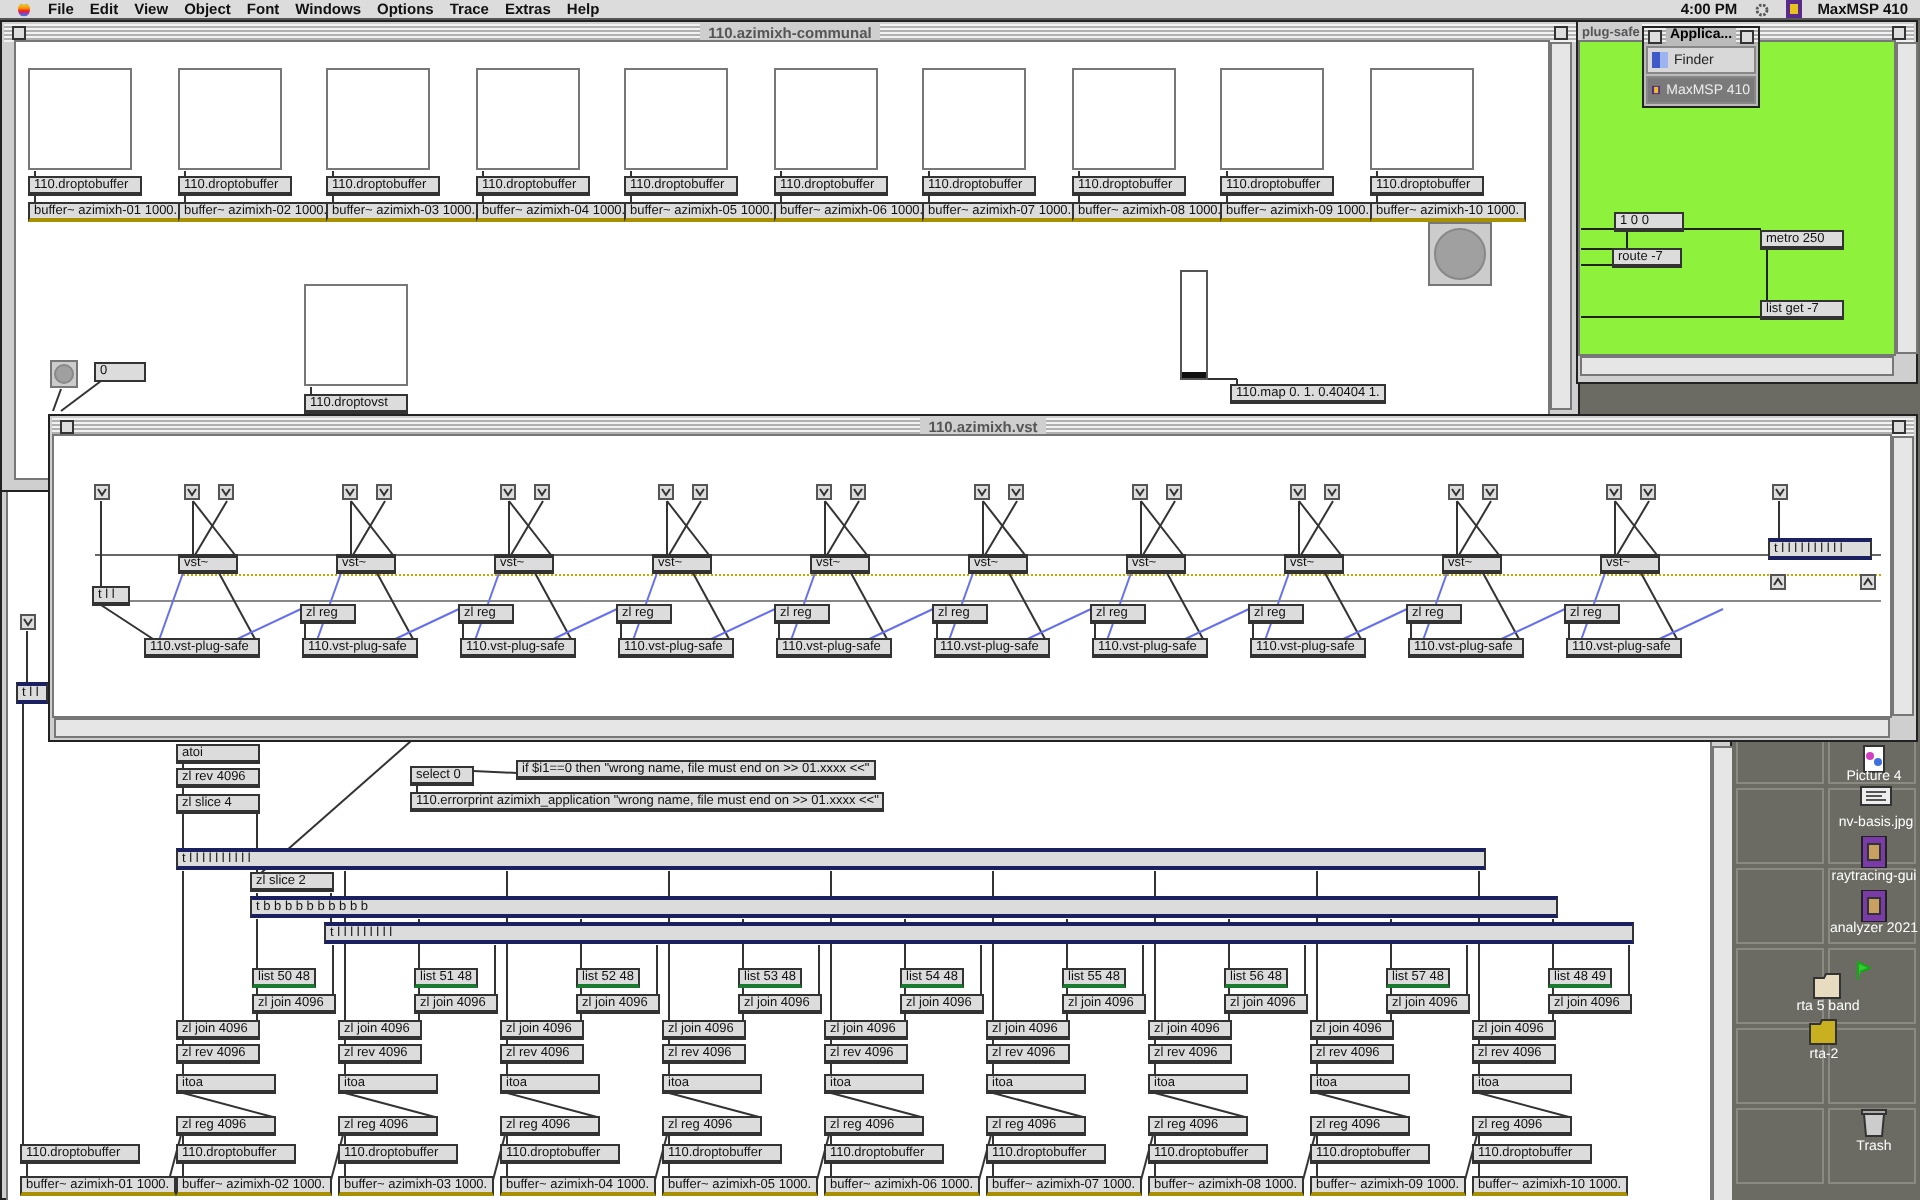 The image size is (1920, 1200). I want to click on image-file-icon, so click(1876, 796).